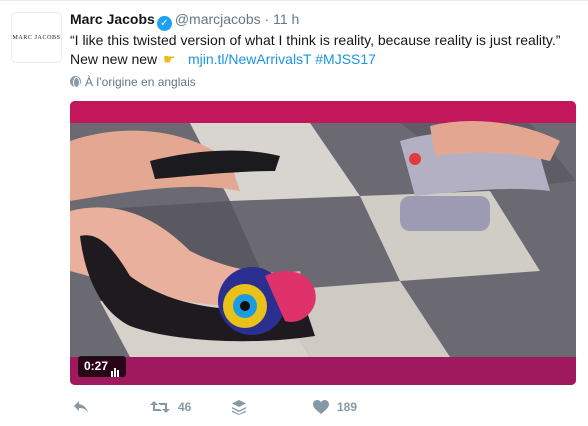 The image size is (588, 426). Describe the element at coordinates (112, 19) in the screenshot. I see `author-name: Marc Jacobs` at that location.